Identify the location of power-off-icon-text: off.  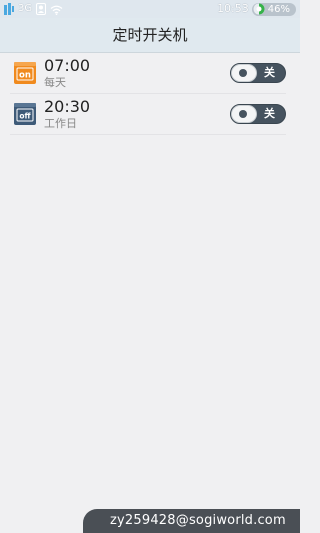
(25, 116).